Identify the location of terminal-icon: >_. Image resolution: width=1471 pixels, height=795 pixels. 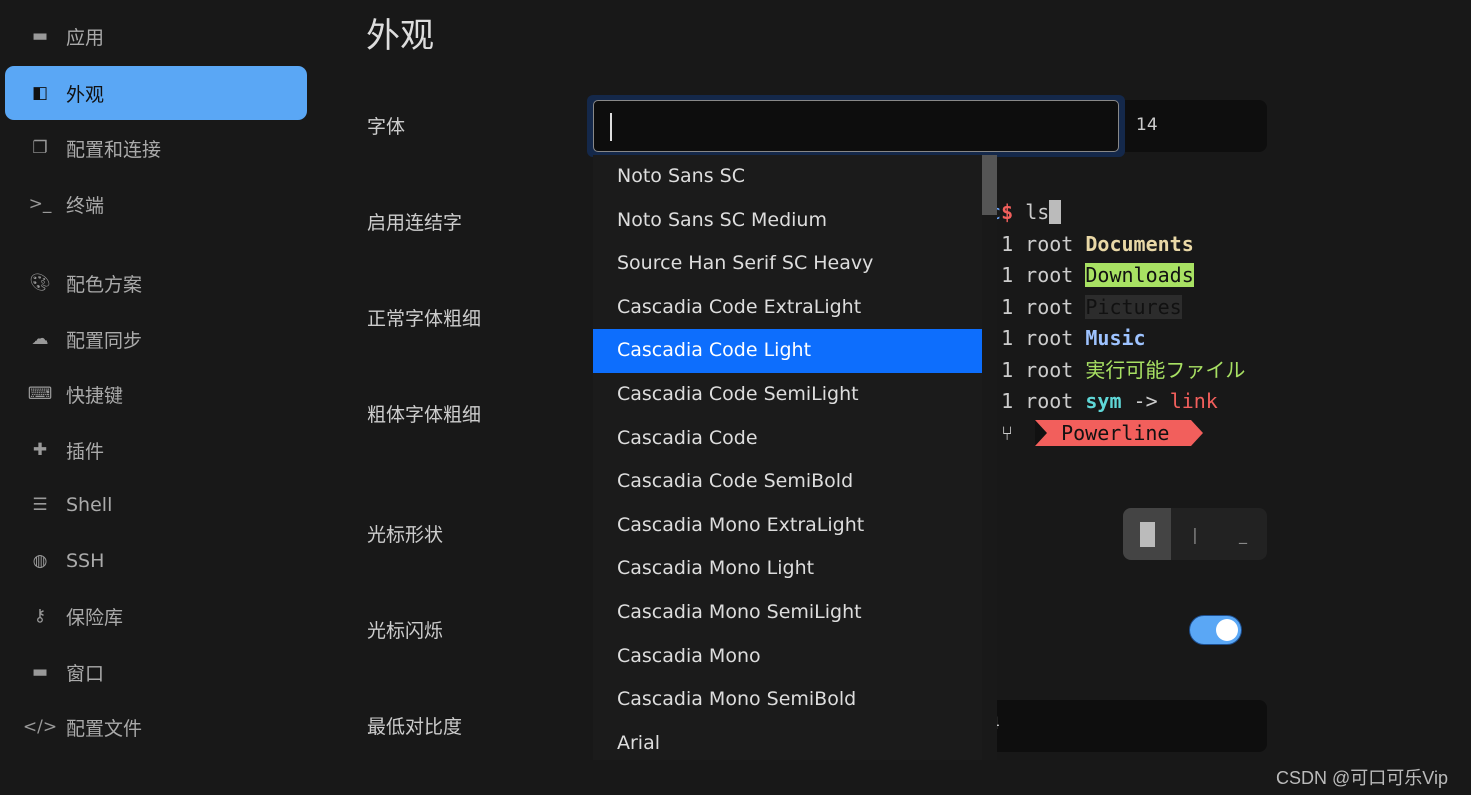
(40, 204).